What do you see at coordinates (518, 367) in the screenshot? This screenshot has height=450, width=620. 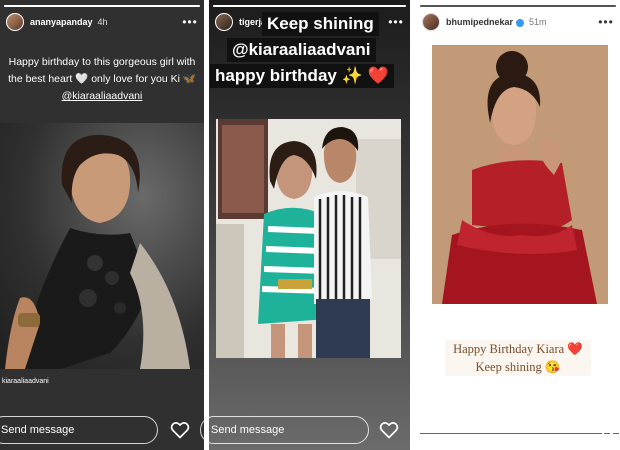 I see `greeting-line2: Keep shining 😘` at bounding box center [518, 367].